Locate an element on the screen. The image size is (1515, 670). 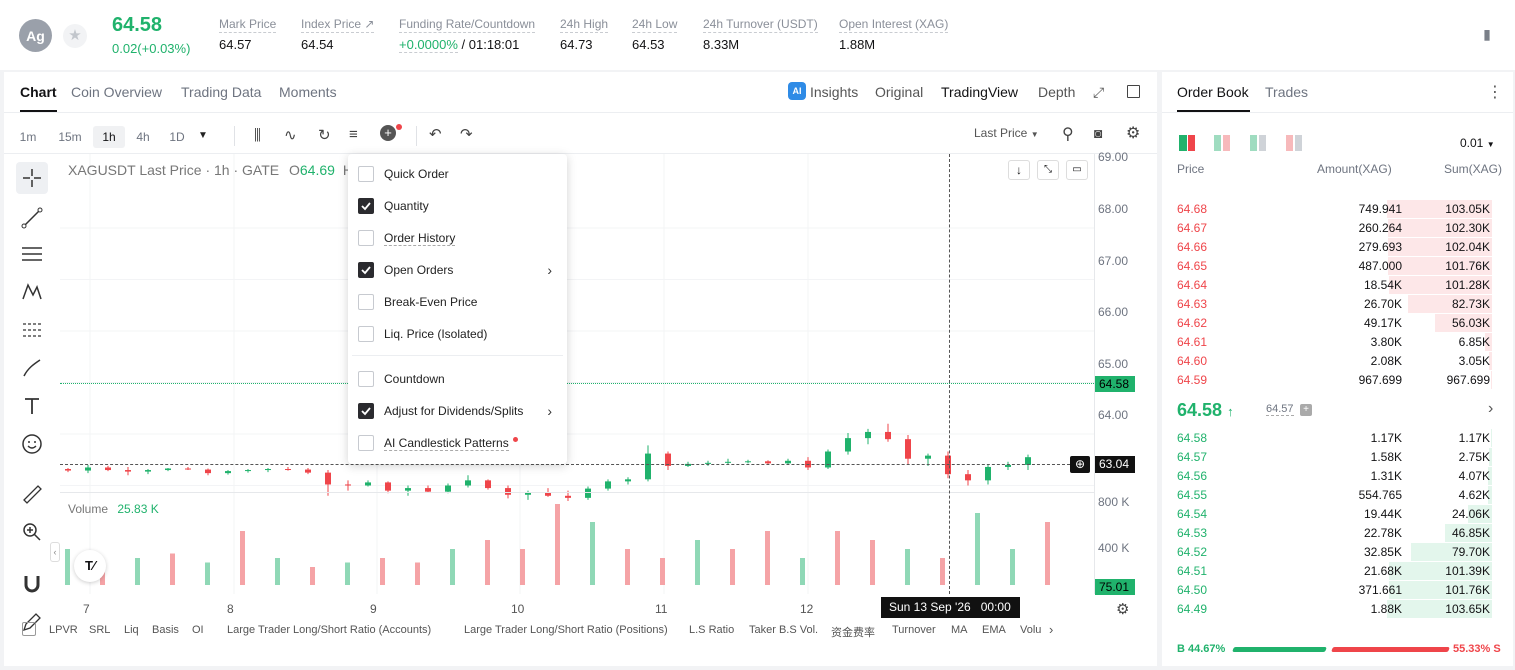
bid-row: 64.58 1.17K 1.17K is located at coordinates (1332, 438).